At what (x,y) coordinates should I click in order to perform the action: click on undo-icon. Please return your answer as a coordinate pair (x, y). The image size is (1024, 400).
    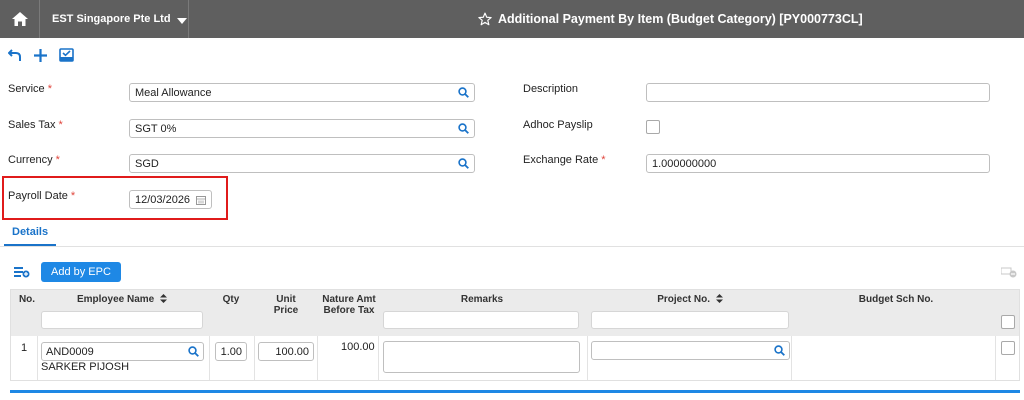
    Looking at the image, I should click on (15, 55).